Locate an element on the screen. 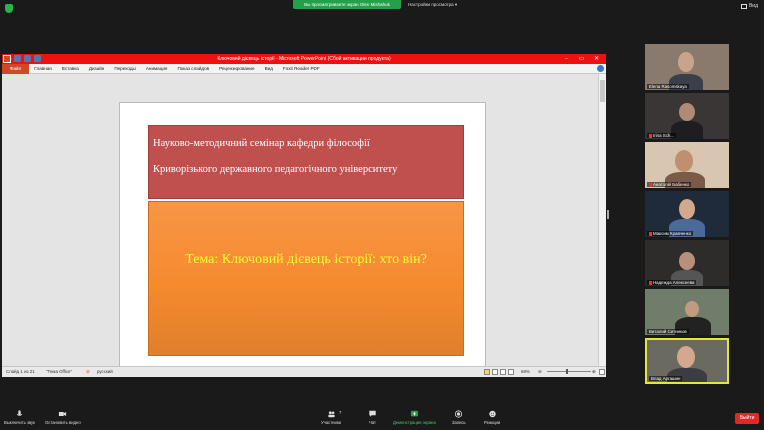 The width and height of the screenshot is (764, 430). tab-transitions: Переходы is located at coordinates (125, 69).